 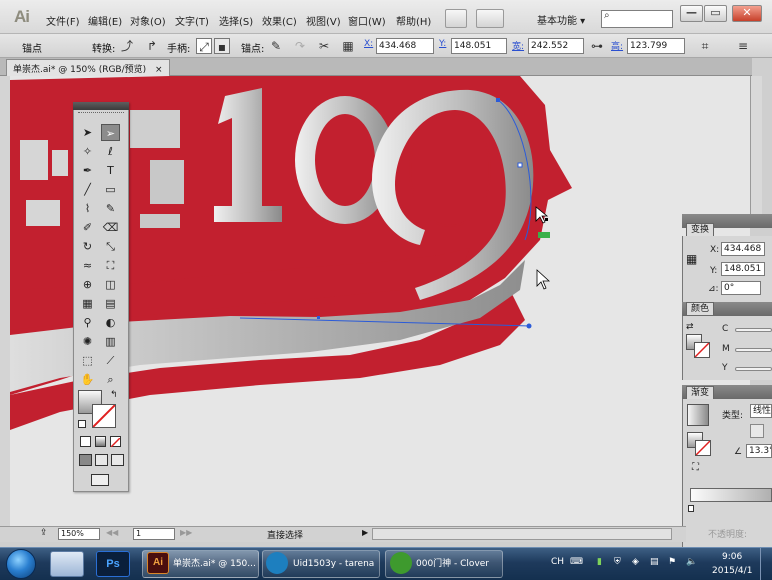 What do you see at coordinates (747, 13) in the screenshot?
I see `close-button: ✕` at bounding box center [747, 13].